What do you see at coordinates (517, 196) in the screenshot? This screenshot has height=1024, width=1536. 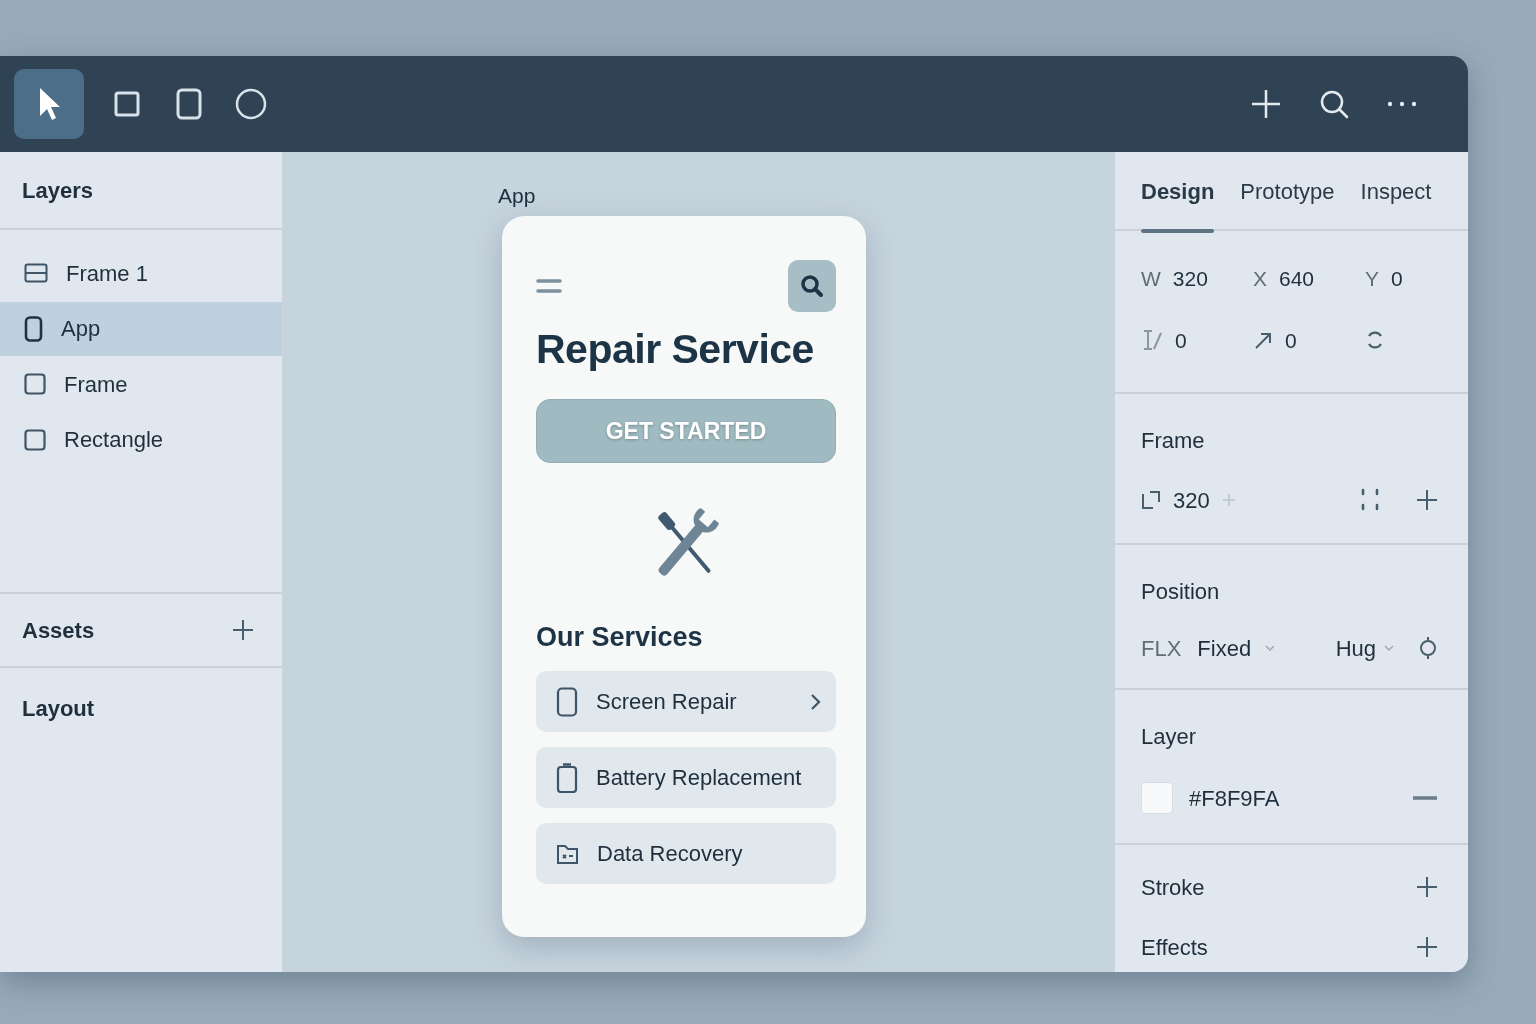 I see `frame-label: App` at bounding box center [517, 196].